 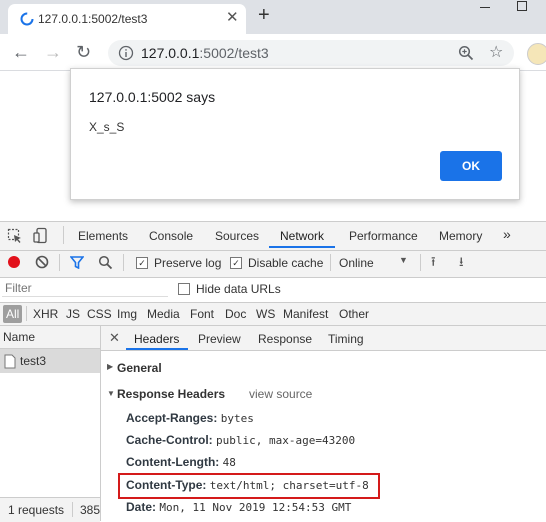 What do you see at coordinates (302, 236) in the screenshot?
I see `tab-network: Network` at bounding box center [302, 236].